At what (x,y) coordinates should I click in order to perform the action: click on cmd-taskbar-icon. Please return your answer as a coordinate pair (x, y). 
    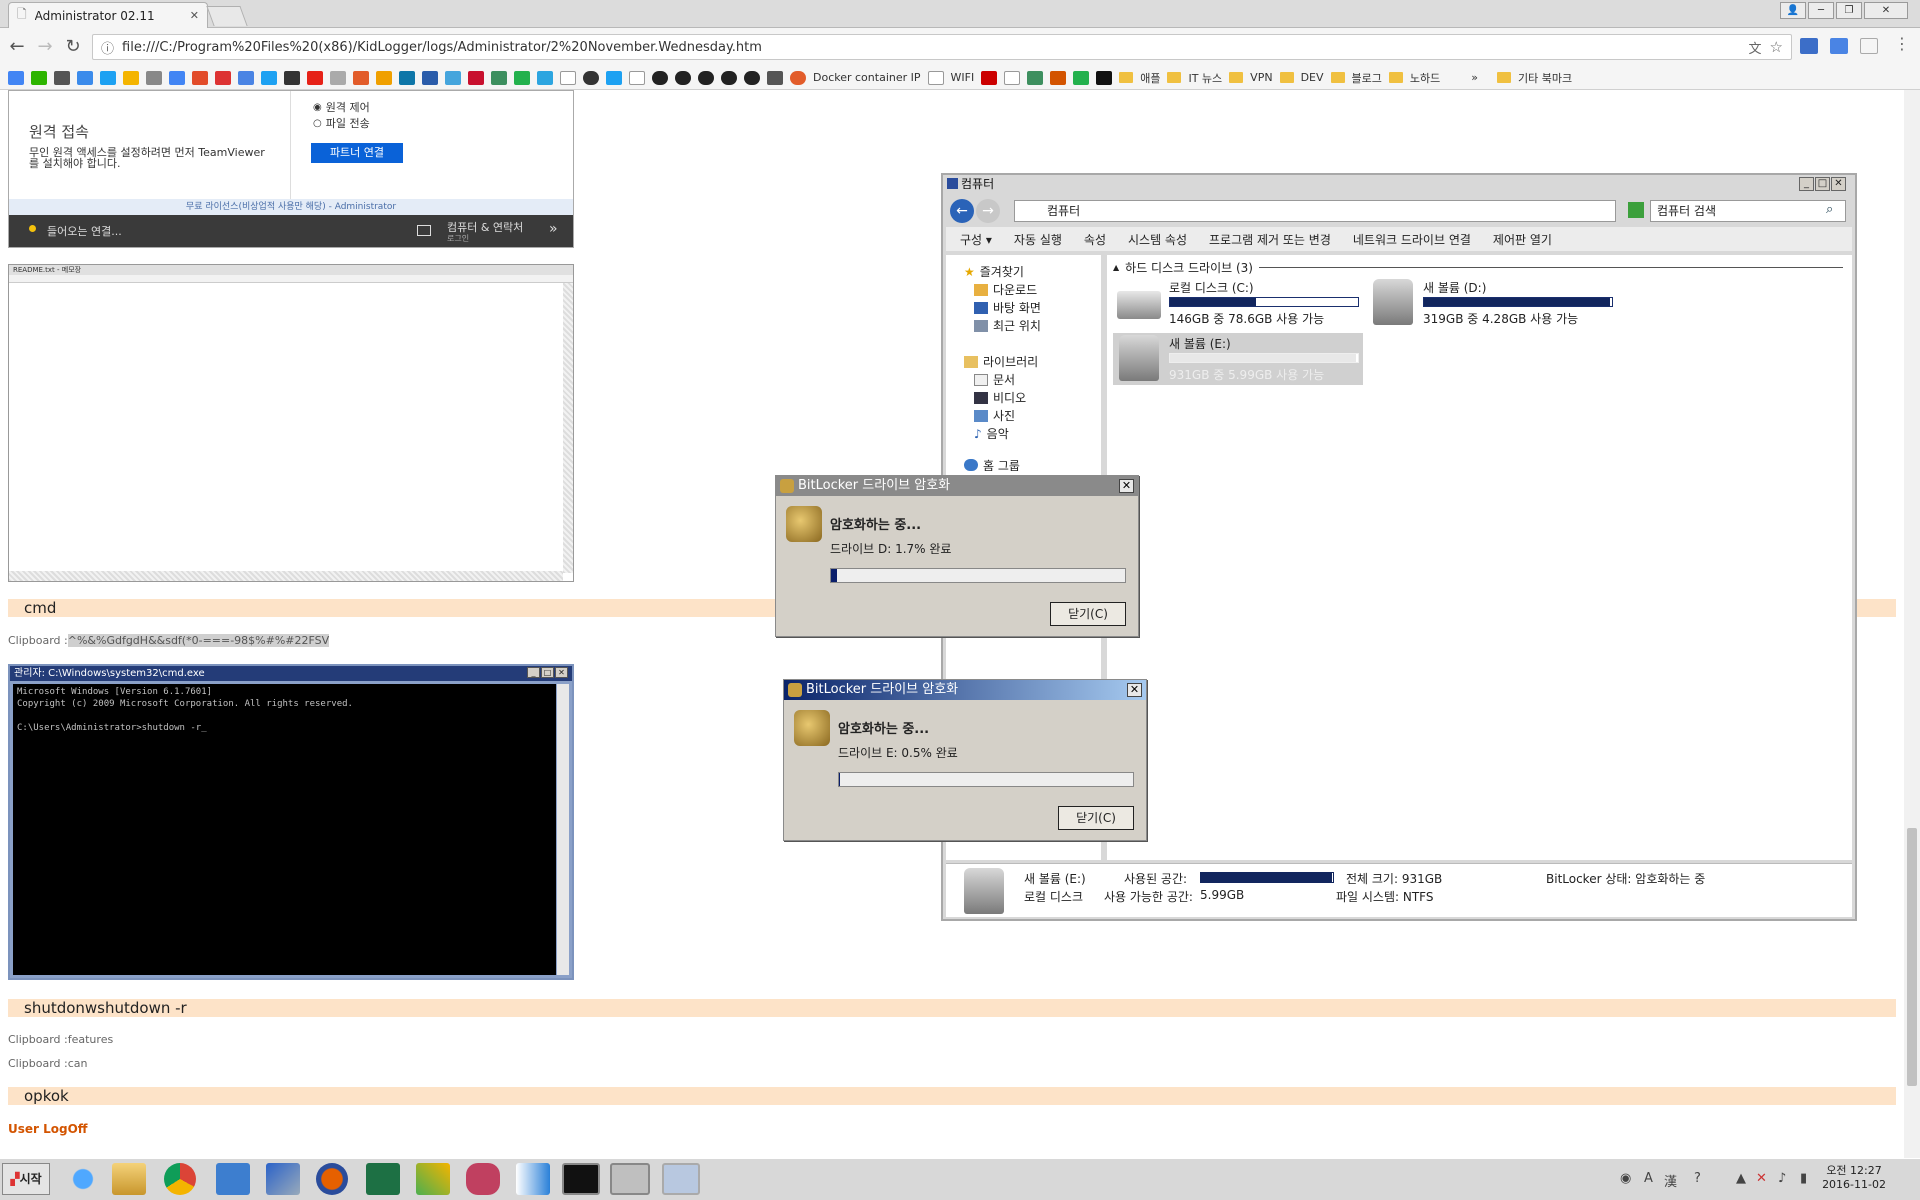
    Looking at the image, I should click on (581, 1179).